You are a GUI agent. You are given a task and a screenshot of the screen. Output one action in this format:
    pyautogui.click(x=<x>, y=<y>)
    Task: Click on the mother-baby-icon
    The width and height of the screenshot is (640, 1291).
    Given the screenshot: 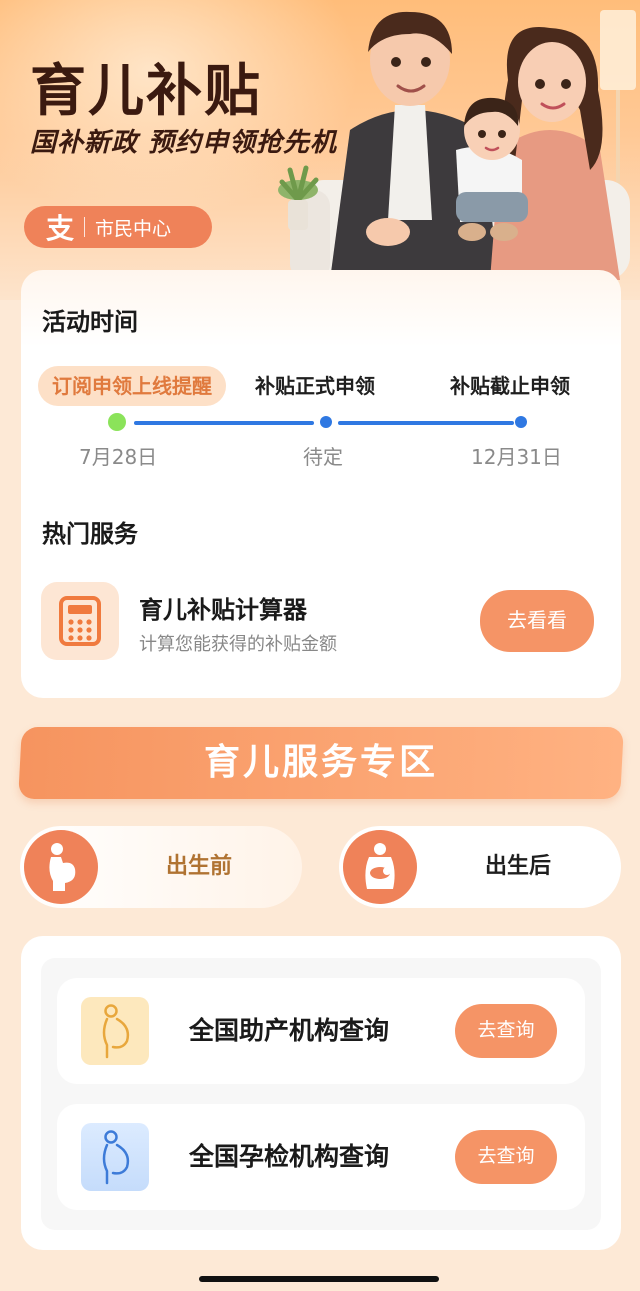 What is the action you would take?
    pyautogui.click(x=380, y=867)
    